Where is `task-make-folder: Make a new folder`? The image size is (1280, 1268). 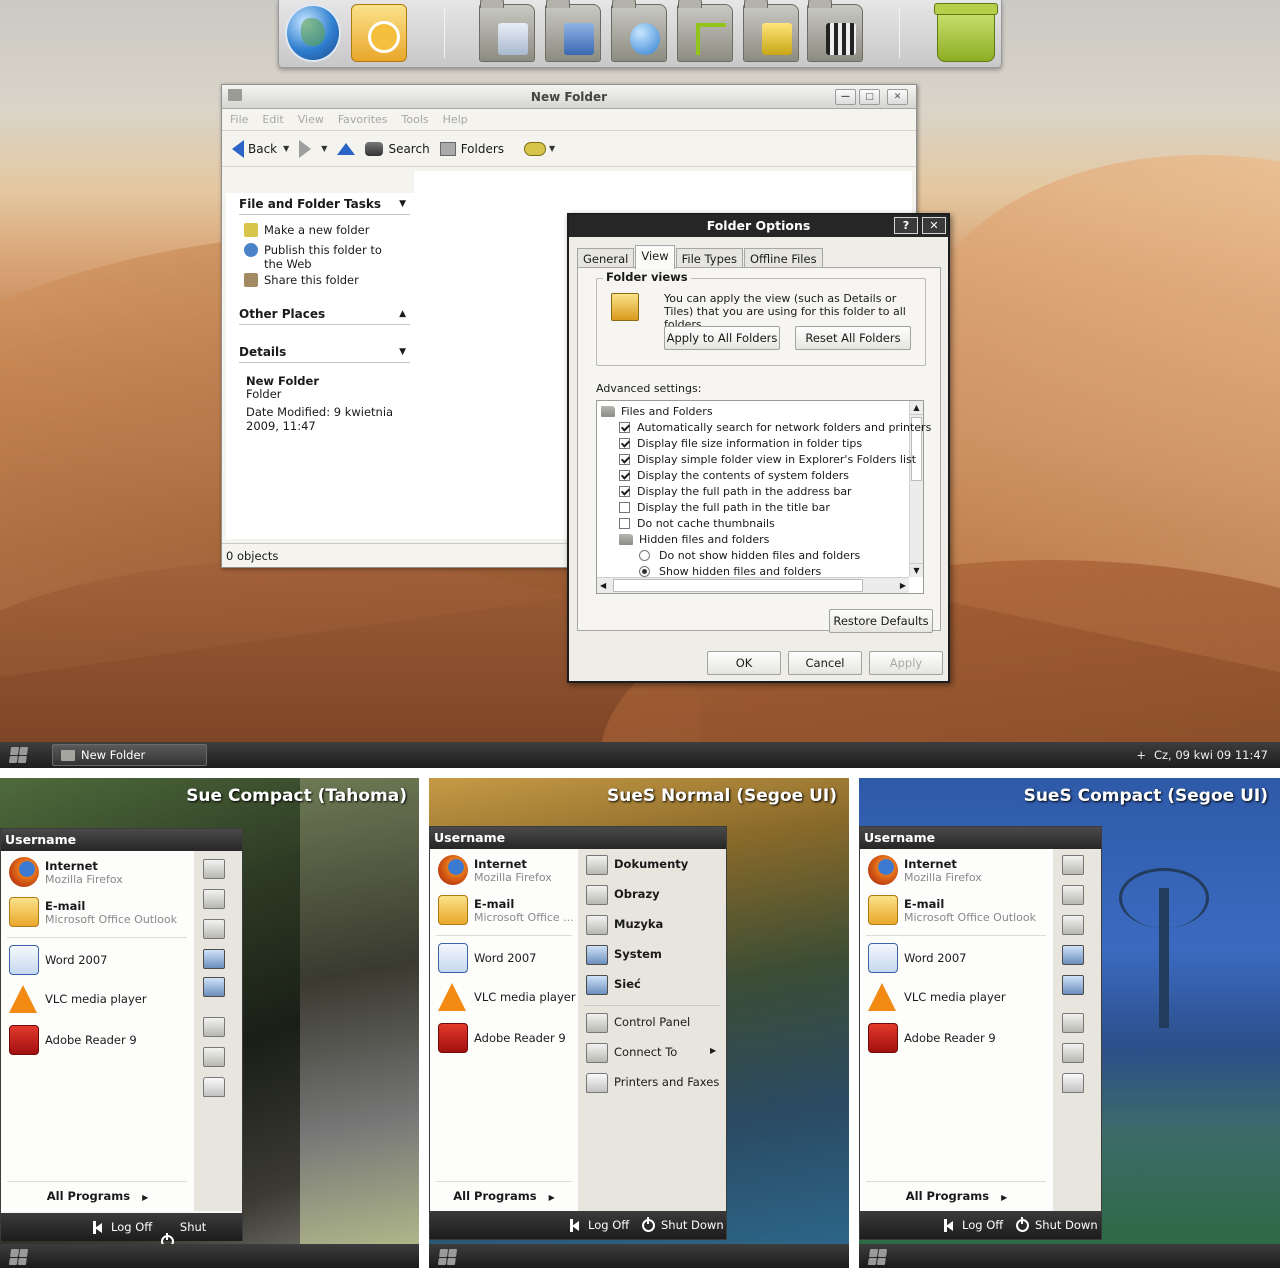
task-make-folder: Make a new folder is located at coordinates (306, 230).